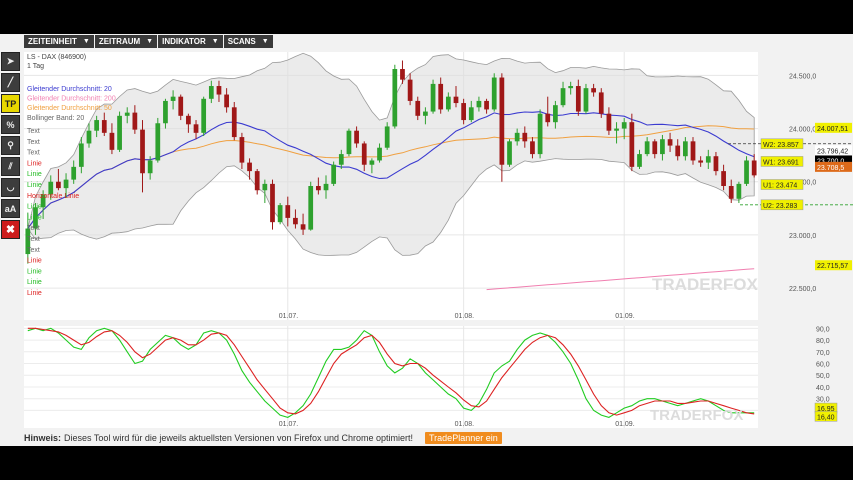 The height and width of the screenshot is (480, 853). What do you see at coordinates (289, 424) in the screenshot?
I see `osc-x-tick: 01.07.` at bounding box center [289, 424].